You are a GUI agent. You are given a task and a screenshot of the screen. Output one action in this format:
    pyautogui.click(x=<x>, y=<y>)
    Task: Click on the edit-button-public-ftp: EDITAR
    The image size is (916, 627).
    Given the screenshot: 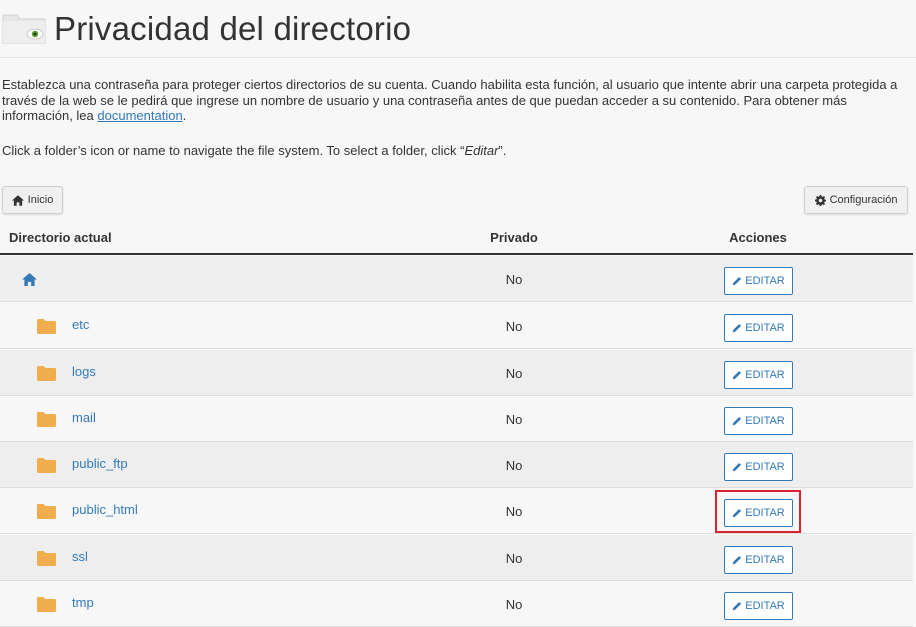 What is the action you would take?
    pyautogui.click(x=758, y=467)
    